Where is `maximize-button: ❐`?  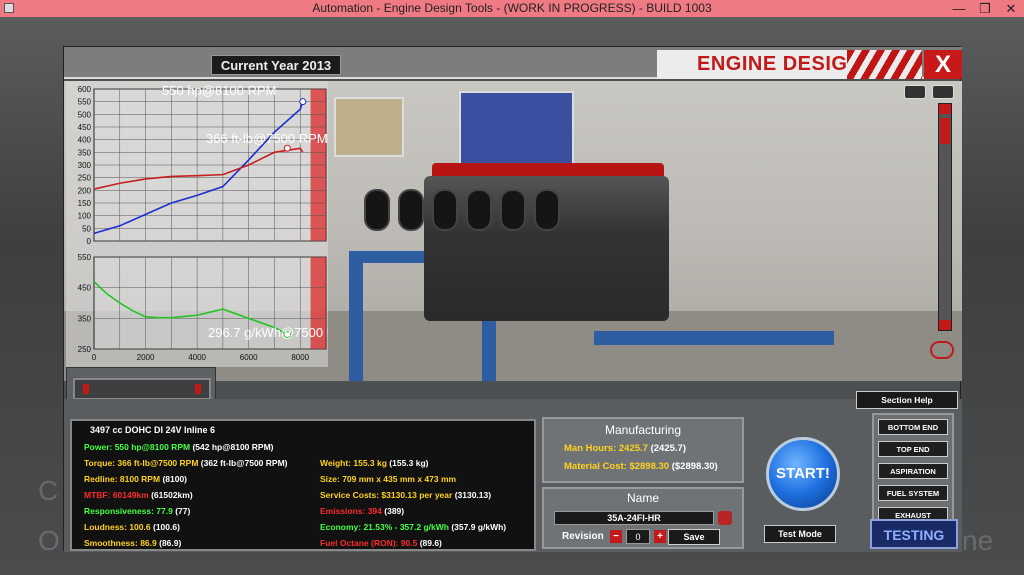
maximize-button: ❐ is located at coordinates (985, 8).